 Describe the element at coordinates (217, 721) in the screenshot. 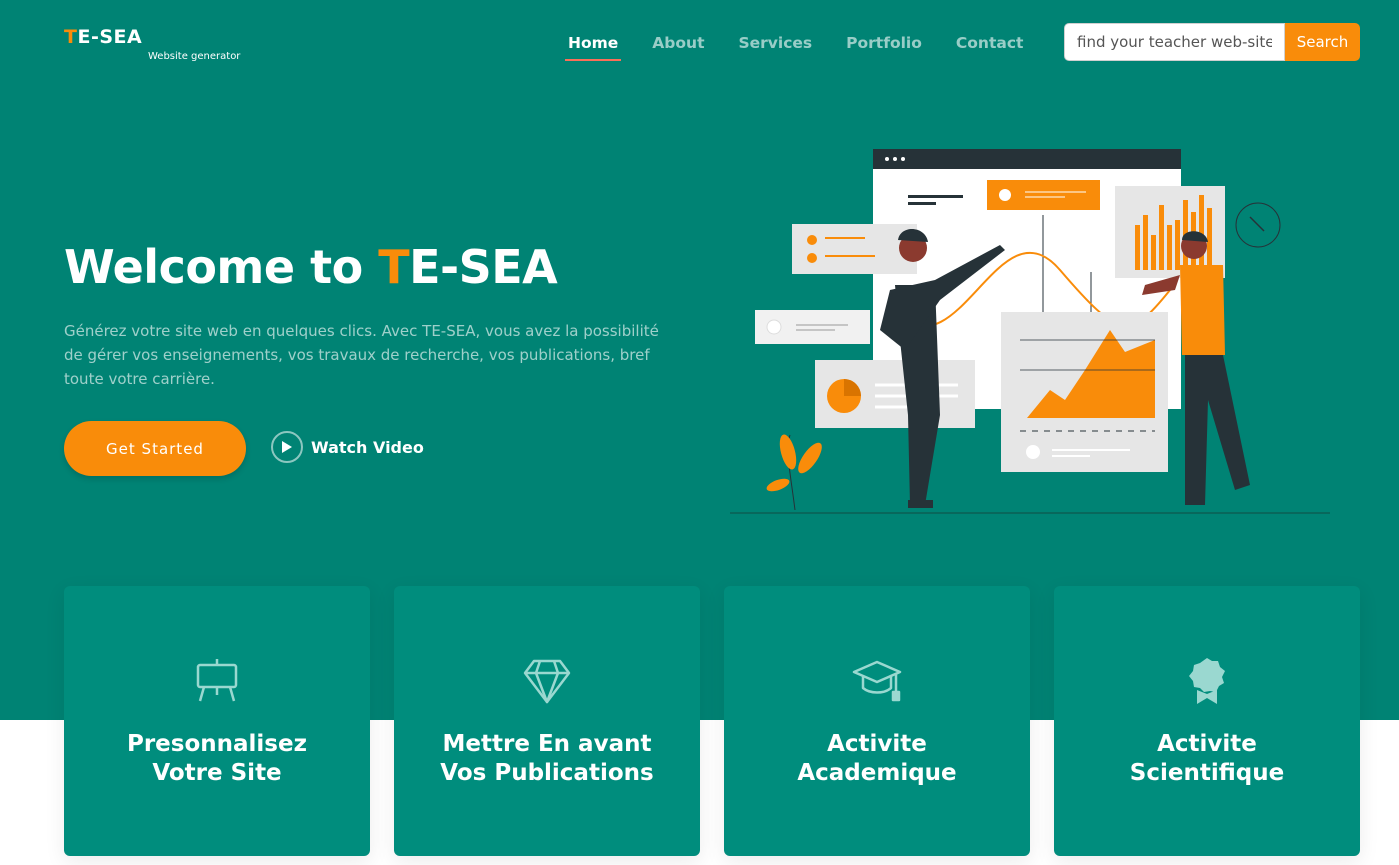

I see `feature-card-personalize: Presonnalisez Votre Site` at that location.